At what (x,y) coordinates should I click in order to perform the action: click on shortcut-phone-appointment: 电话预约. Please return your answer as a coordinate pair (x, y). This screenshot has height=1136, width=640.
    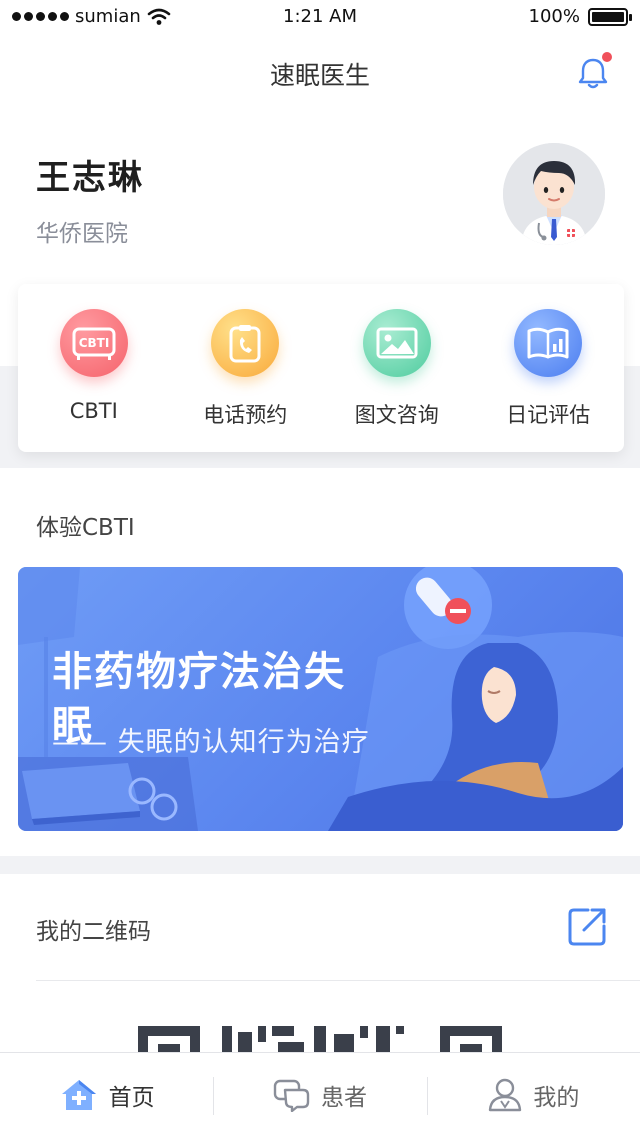
    Looking at the image, I should click on (246, 368).